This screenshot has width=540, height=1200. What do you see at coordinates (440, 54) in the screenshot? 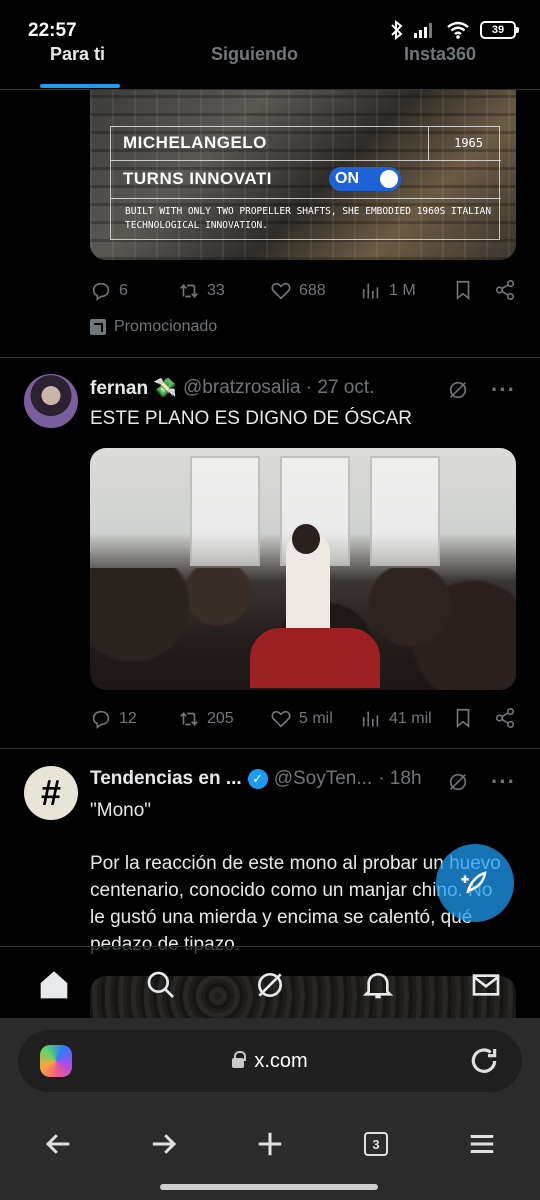
I see `tab-insta360: Insta360` at bounding box center [440, 54].